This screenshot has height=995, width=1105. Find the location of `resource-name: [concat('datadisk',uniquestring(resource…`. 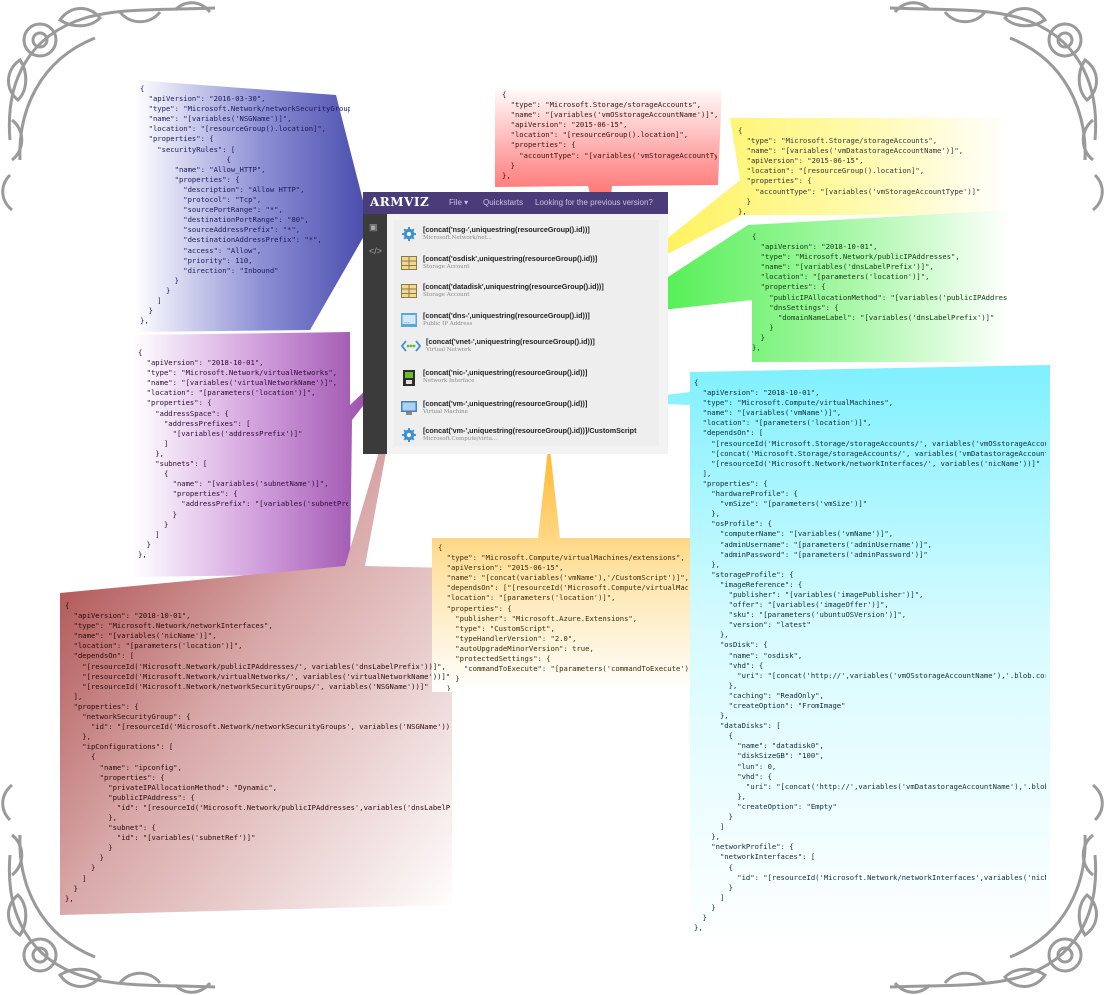

resource-name: [concat('datadisk',uniquestring(resource… is located at coordinates (513, 286).